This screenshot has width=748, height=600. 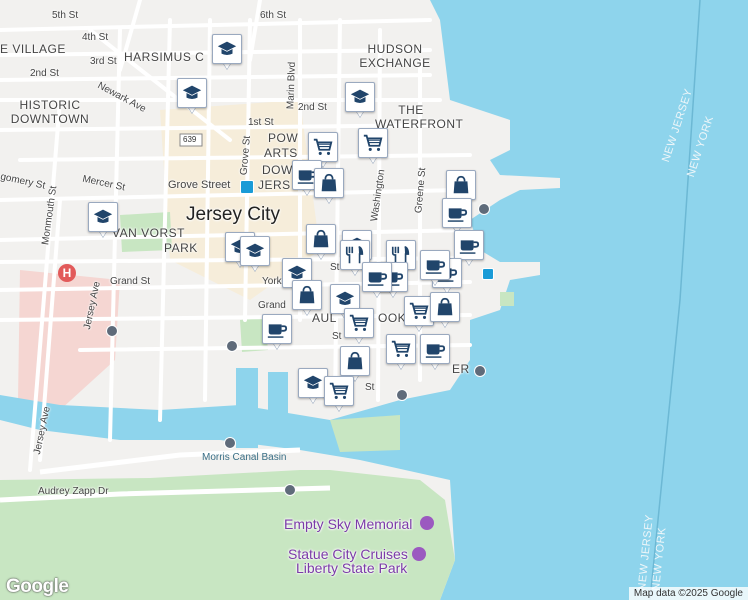 I want to click on city-label: Jersey City, so click(x=233, y=214).